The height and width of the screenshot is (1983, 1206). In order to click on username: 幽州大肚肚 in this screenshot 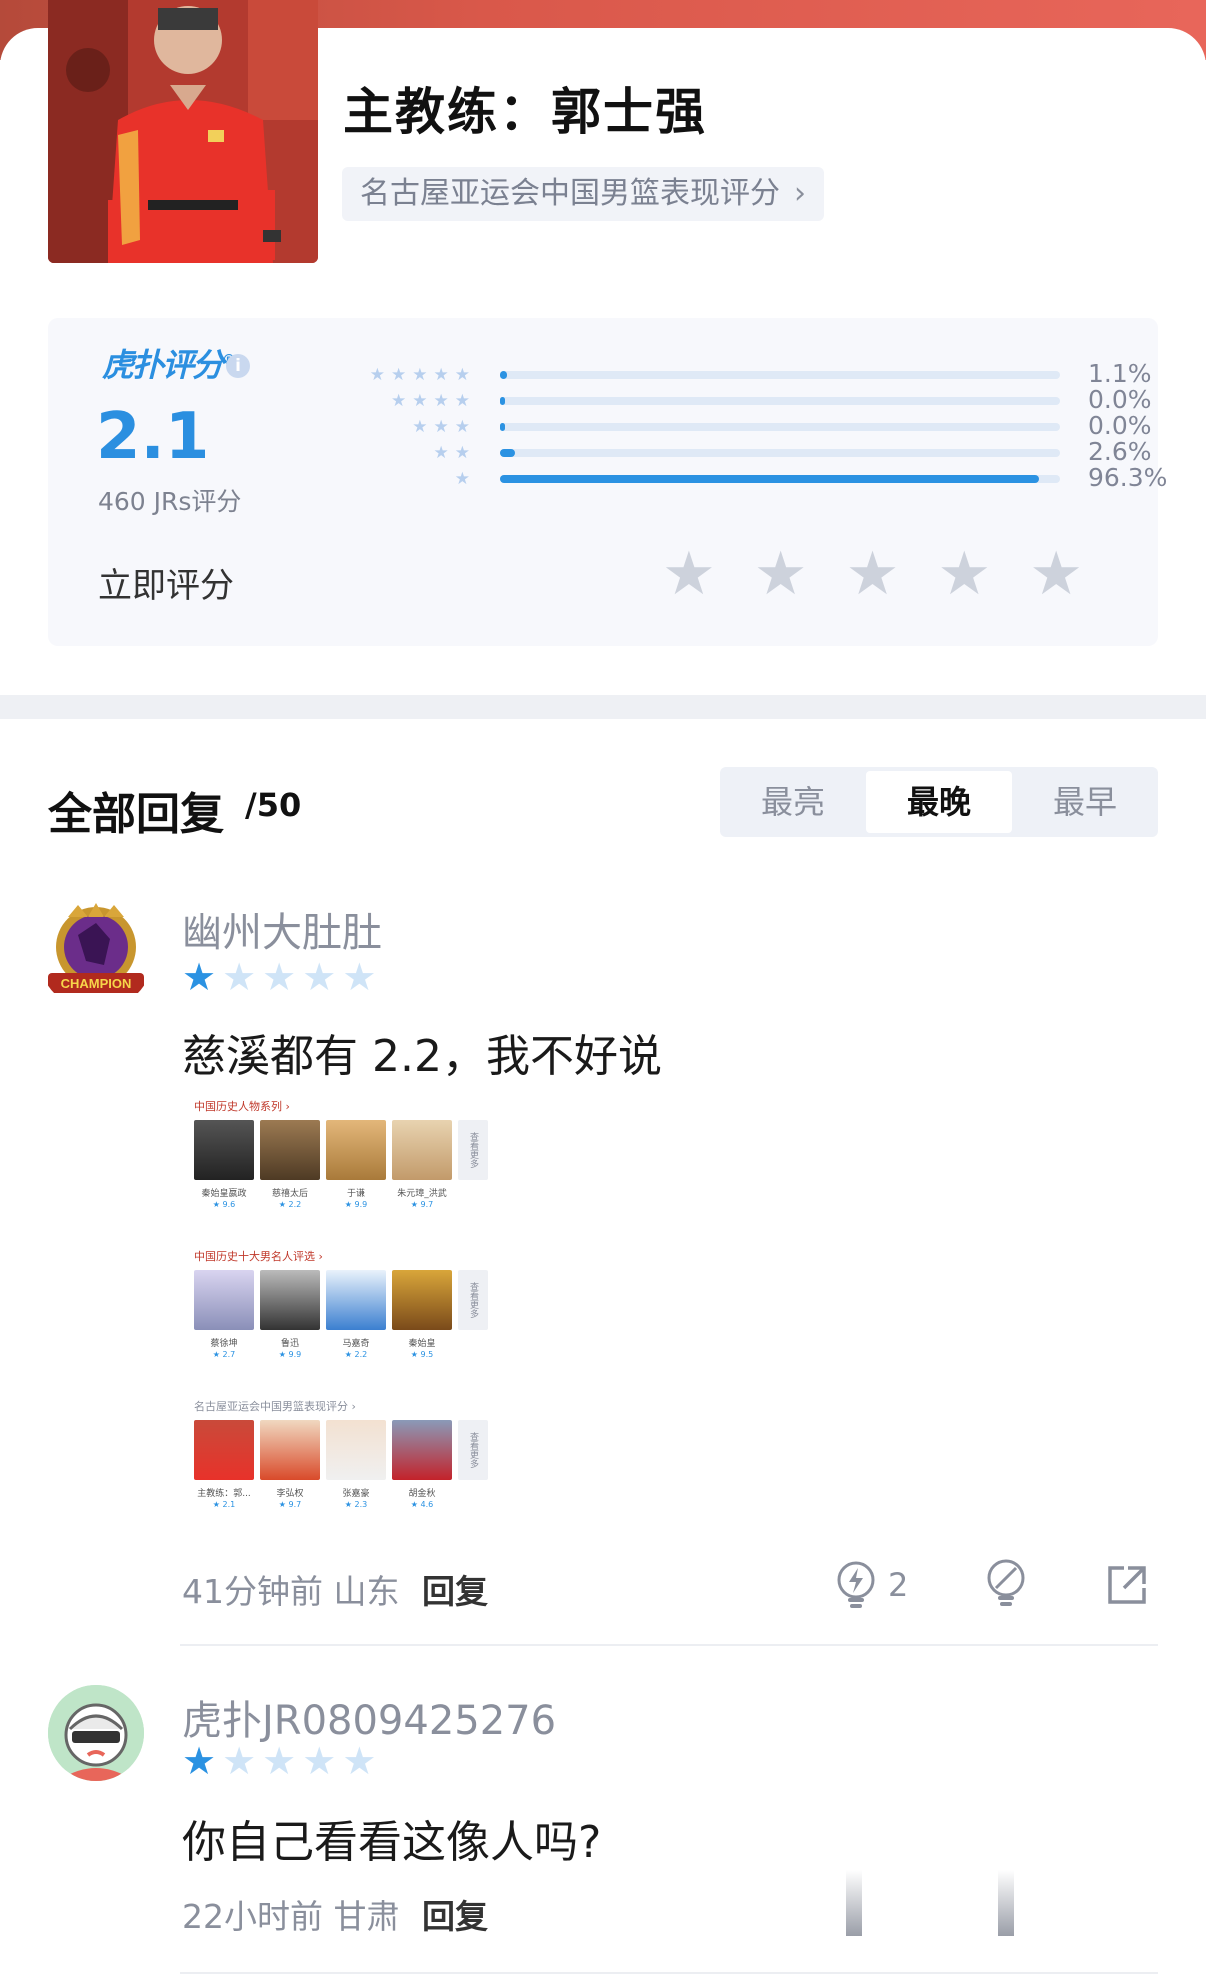, I will do `click(282, 929)`.